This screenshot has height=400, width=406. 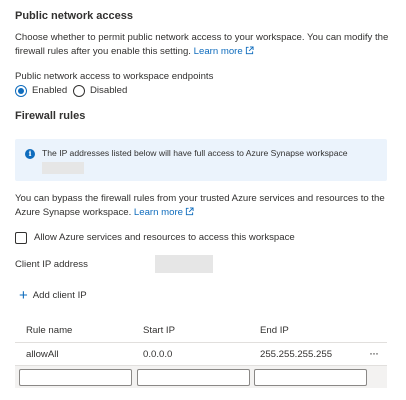 I want to click on plus-icon: +, so click(x=23, y=295).